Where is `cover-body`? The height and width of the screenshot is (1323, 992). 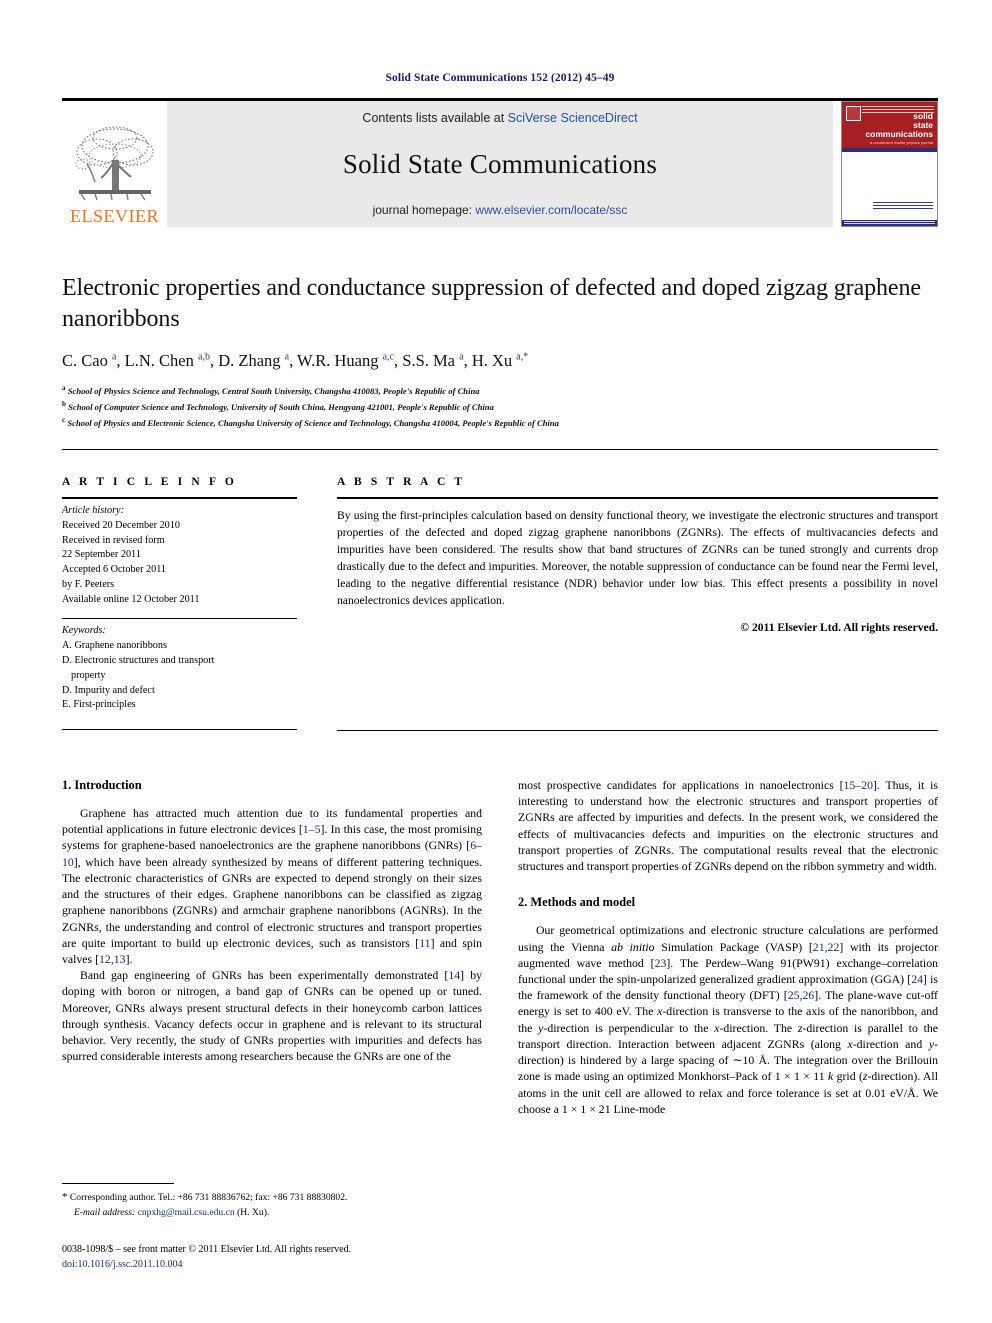
cover-body is located at coordinates (889, 186).